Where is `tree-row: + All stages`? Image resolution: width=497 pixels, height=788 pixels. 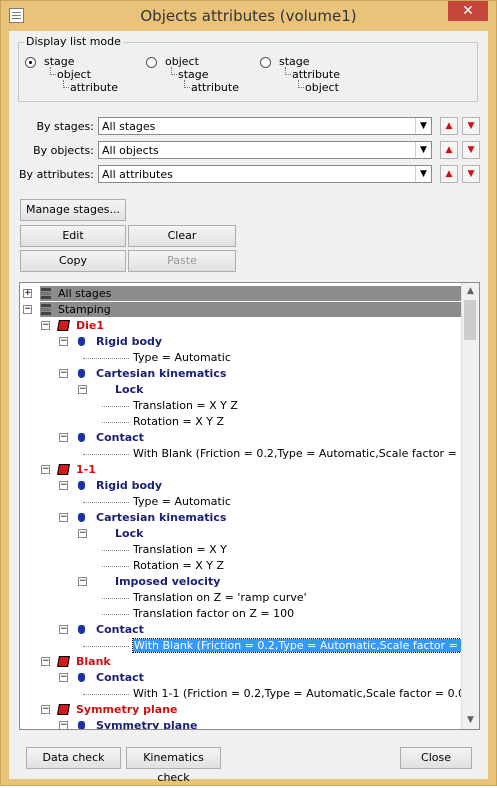
tree-row: + All stages is located at coordinates (241, 294).